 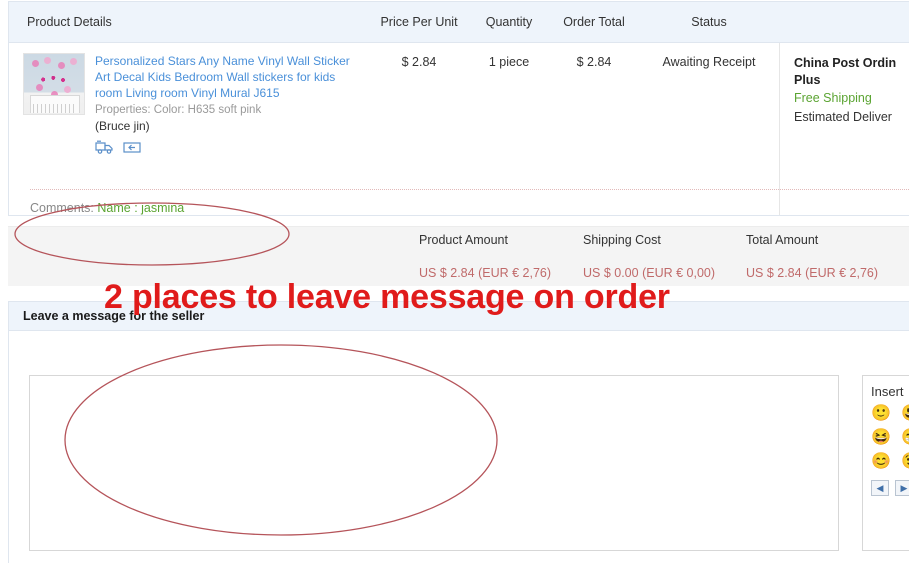 I want to click on total-amount-label: Total Amount, so click(x=782, y=240).